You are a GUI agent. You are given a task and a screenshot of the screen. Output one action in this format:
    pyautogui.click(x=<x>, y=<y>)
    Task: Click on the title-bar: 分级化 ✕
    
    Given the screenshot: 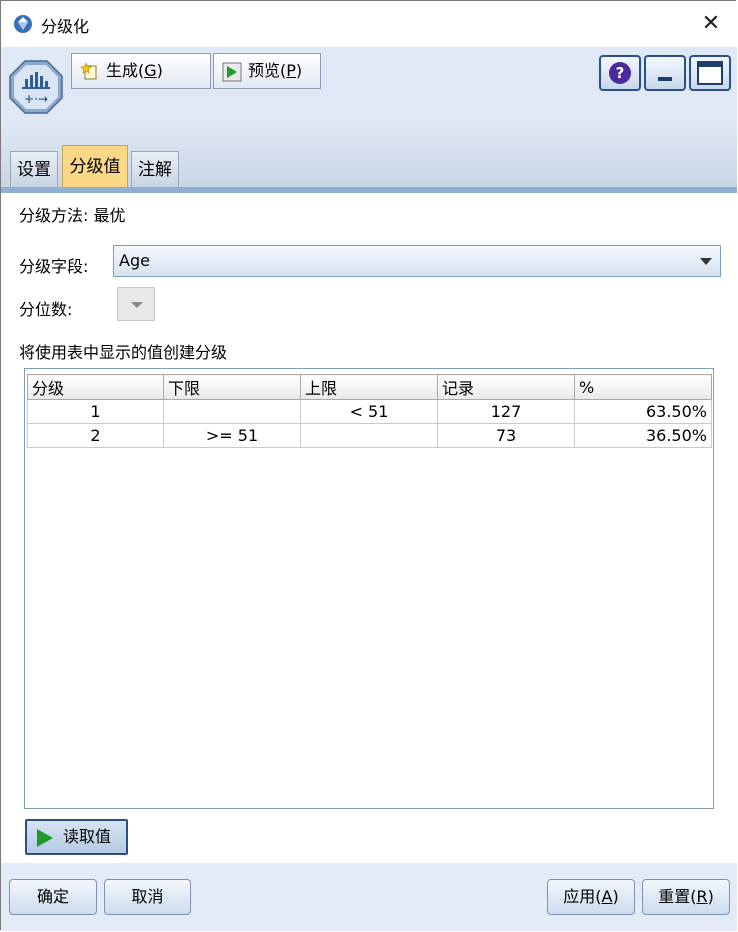 What is the action you would take?
    pyautogui.click(x=369, y=24)
    